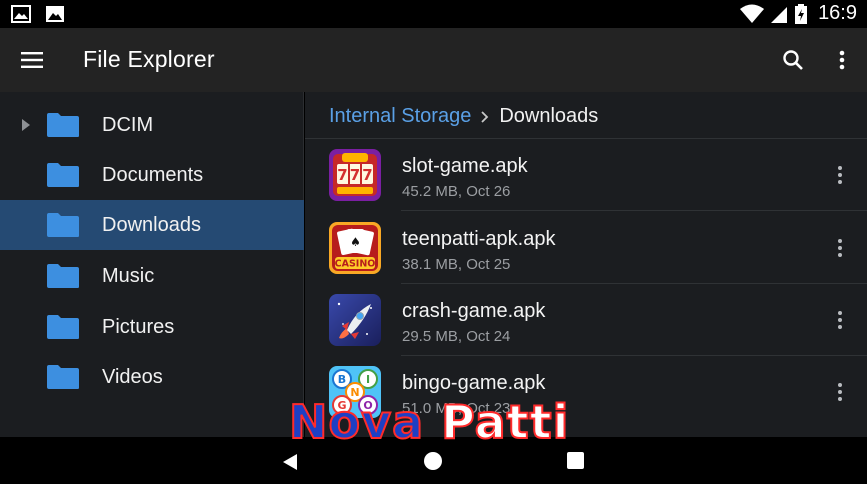 The width and height of the screenshot is (867, 484). What do you see at coordinates (21, 14) in the screenshot?
I see `image-notification-icon` at bounding box center [21, 14].